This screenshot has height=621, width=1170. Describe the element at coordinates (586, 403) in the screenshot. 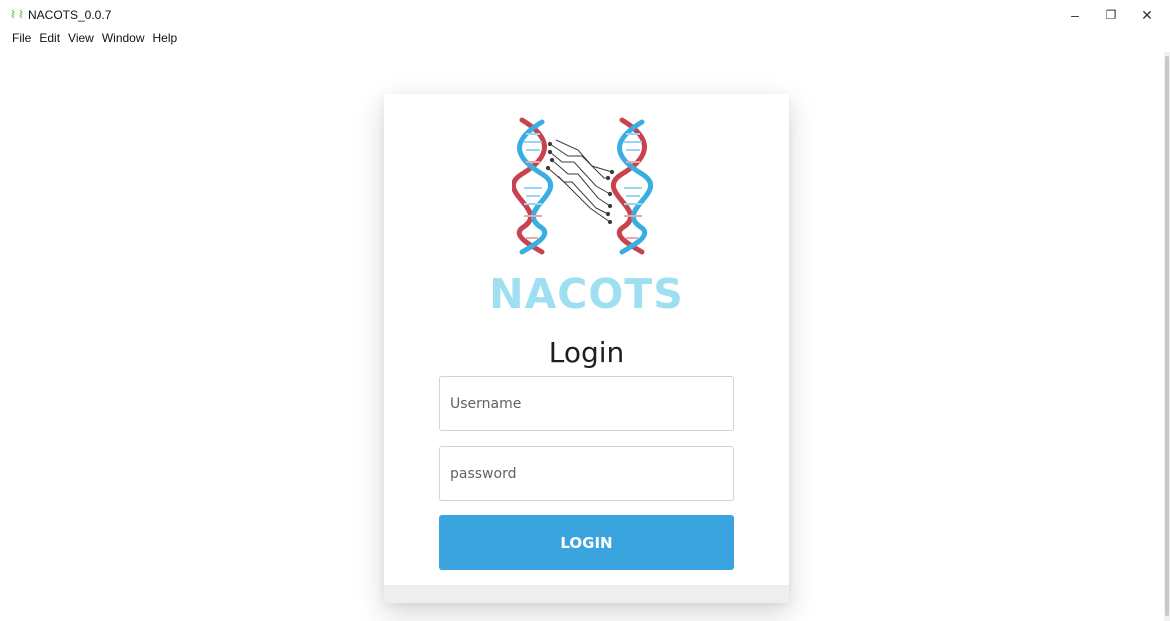

I see `username-input` at that location.